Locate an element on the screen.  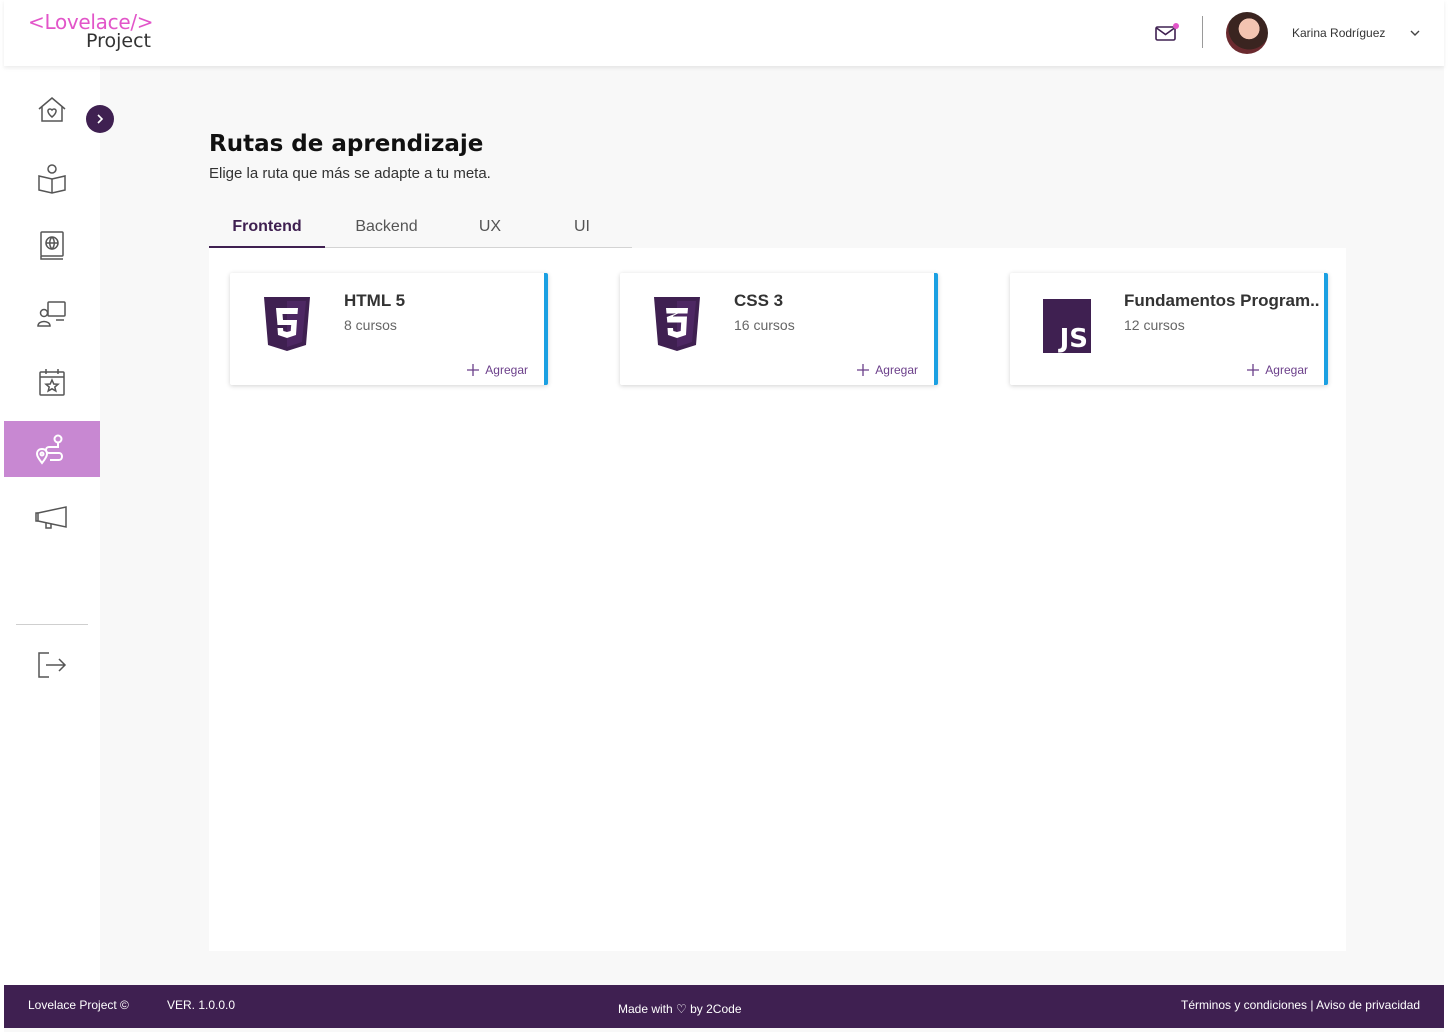
sidebar-item-mentoring is located at coordinates (52, 313).